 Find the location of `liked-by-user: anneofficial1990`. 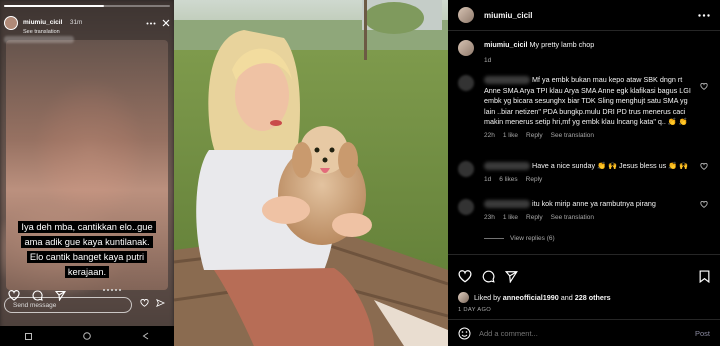

liked-by-user: anneofficial1990 is located at coordinates (531, 297).